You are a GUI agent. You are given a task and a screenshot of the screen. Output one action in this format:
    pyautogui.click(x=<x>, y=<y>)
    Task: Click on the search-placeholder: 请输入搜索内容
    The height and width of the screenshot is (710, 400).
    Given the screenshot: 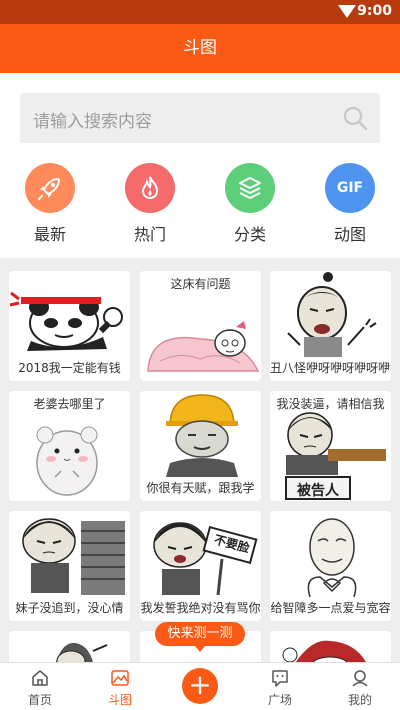 What is the action you would take?
    pyautogui.click(x=92, y=122)
    